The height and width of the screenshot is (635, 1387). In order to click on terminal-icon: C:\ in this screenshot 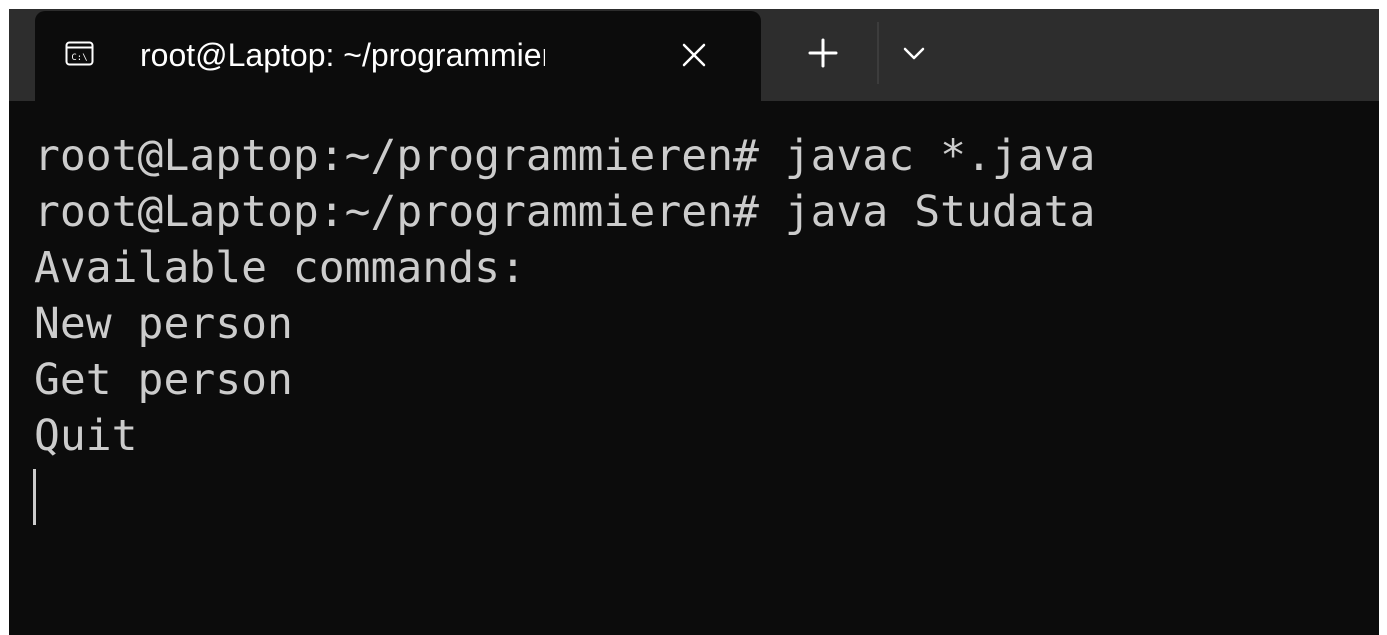, I will do `click(79, 53)`.